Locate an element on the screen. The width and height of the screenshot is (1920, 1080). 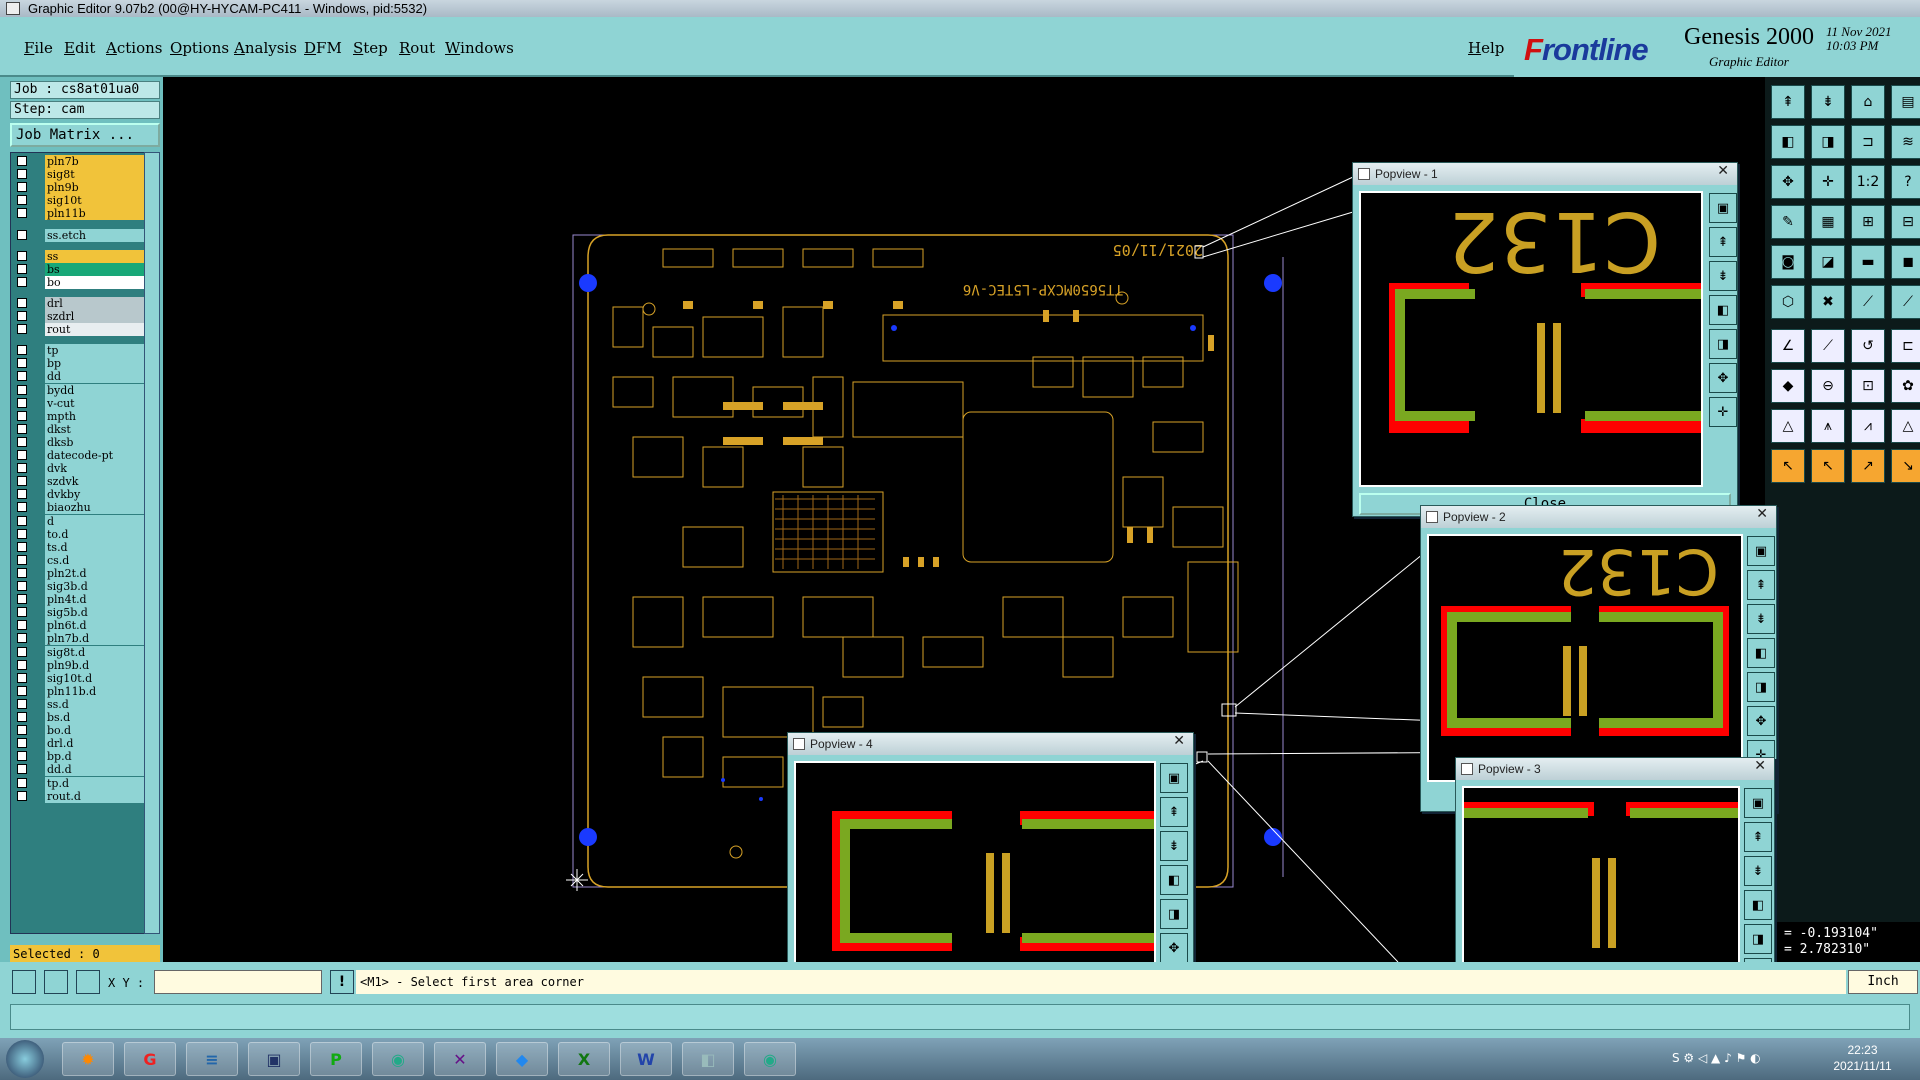
layer-name: to.d is located at coordinates (96, 534).